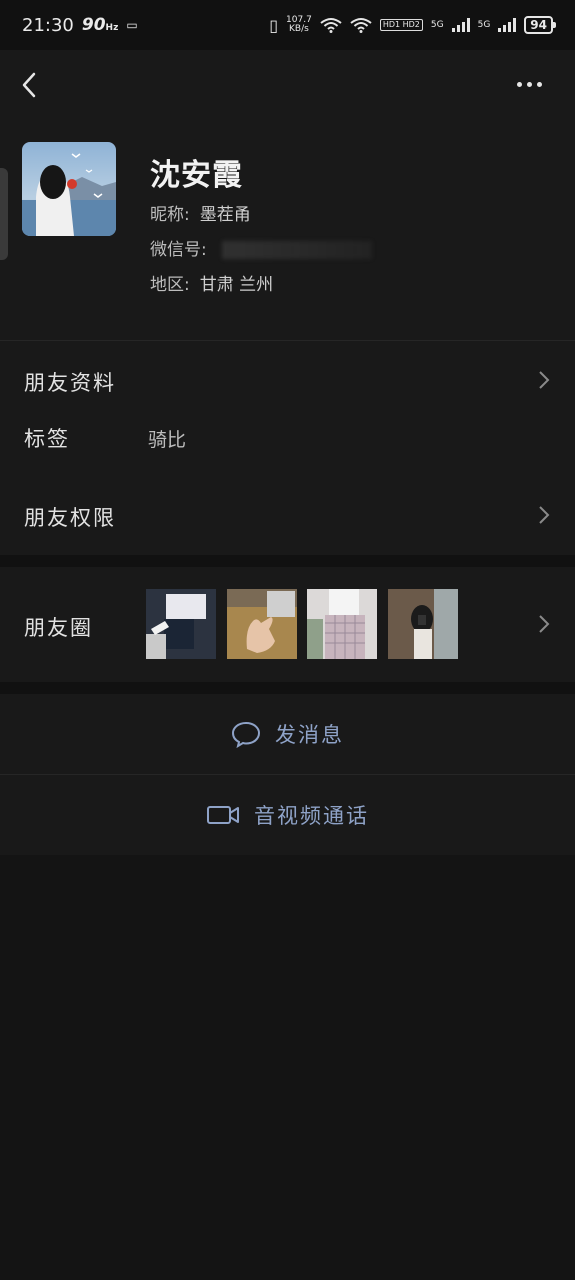  I want to click on vibrate-icon: ▯, so click(274, 25).